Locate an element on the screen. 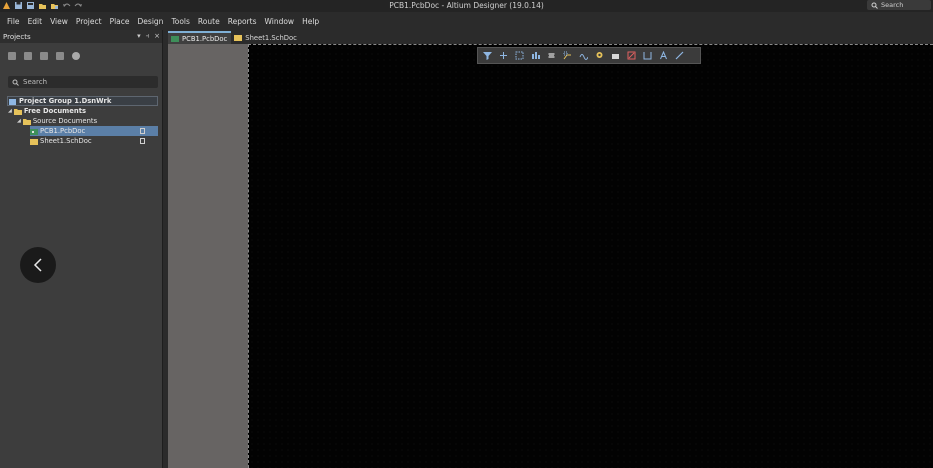 Image resolution: width=933 pixels, height=468 pixels. panel-search-input: Search is located at coordinates (83, 82).